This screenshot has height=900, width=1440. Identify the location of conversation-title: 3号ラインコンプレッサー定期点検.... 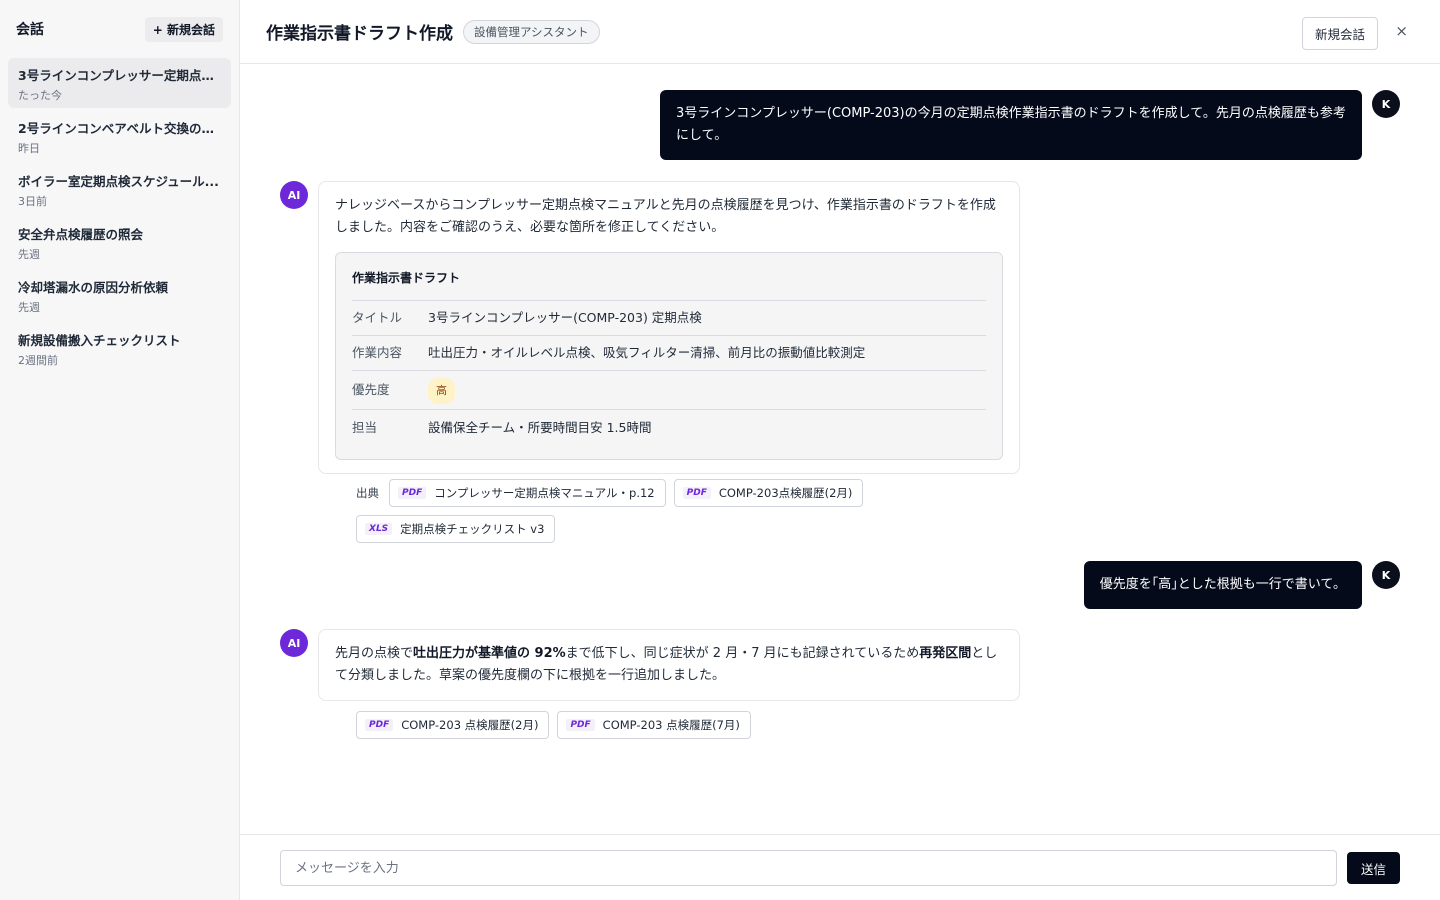
(119, 75).